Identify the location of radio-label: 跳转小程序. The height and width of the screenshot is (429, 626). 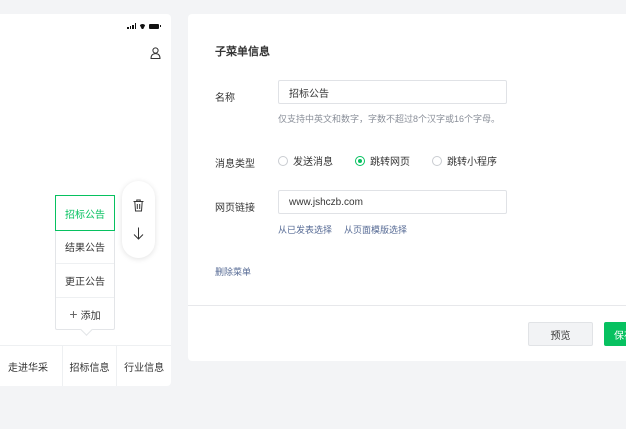
(472, 162).